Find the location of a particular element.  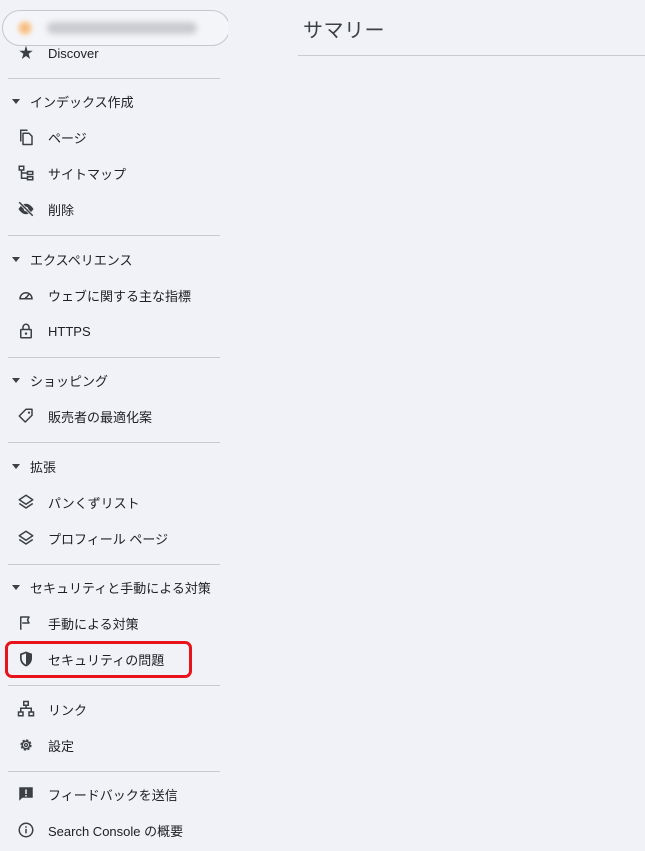

sidebar-item-about: Search Console の概要 is located at coordinates (114, 830).